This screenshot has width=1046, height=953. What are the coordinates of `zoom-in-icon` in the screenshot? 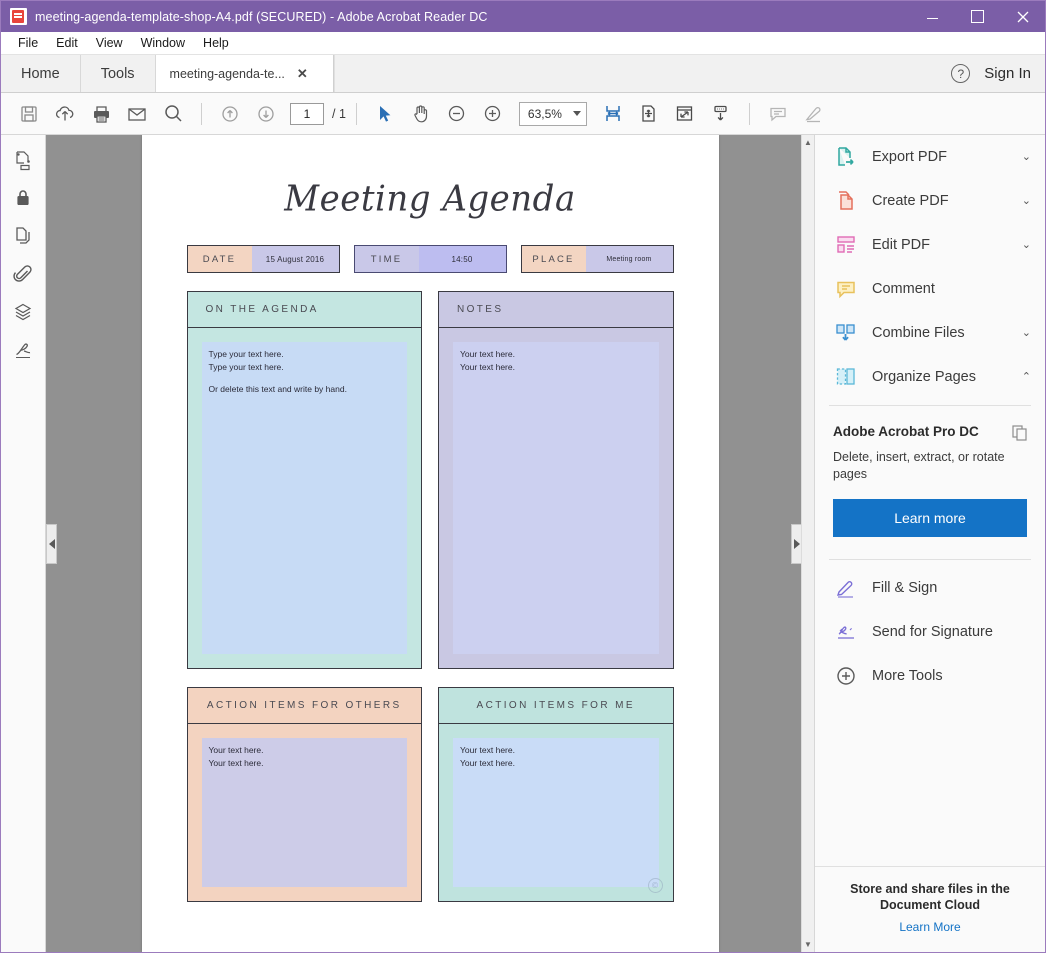 It's located at (493, 114).